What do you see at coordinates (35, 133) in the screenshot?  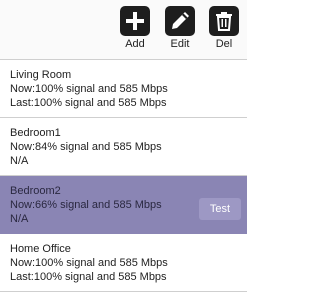 I see `location-name: Bedroom1` at bounding box center [35, 133].